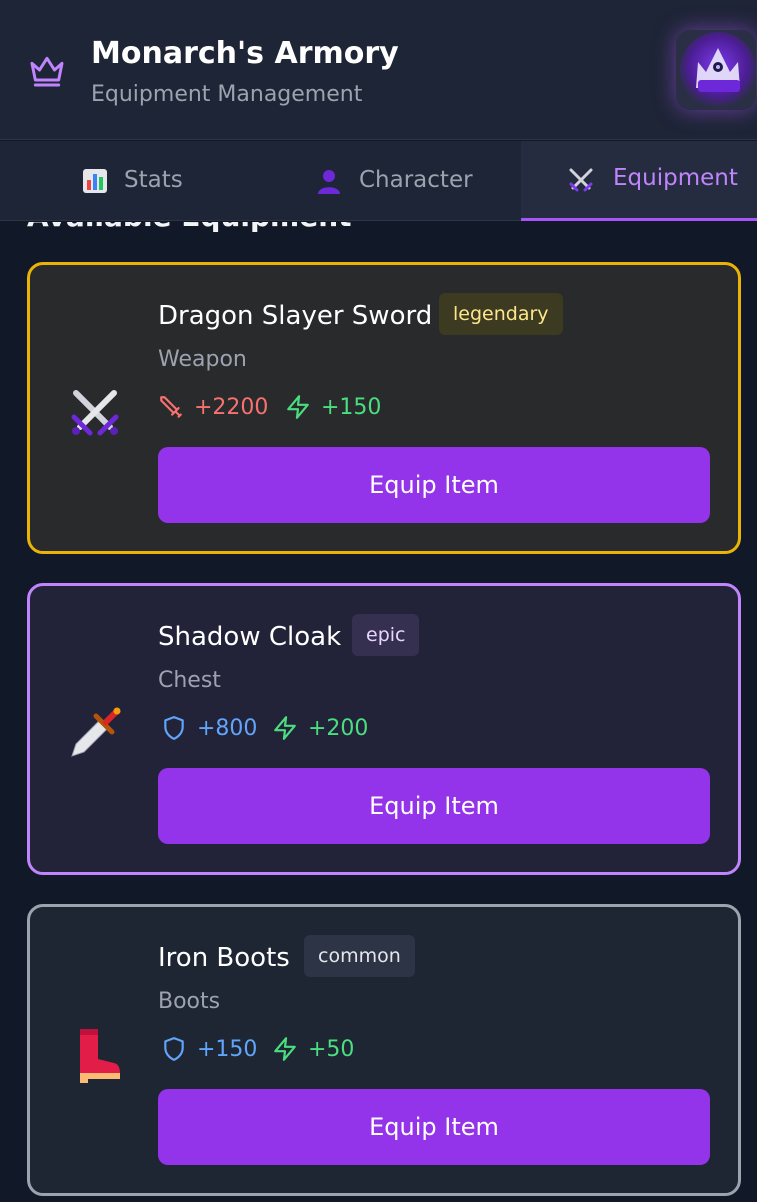 The image size is (757, 1202). Describe the element at coordinates (189, 1001) in the screenshot. I see `item-type: Boots` at that location.